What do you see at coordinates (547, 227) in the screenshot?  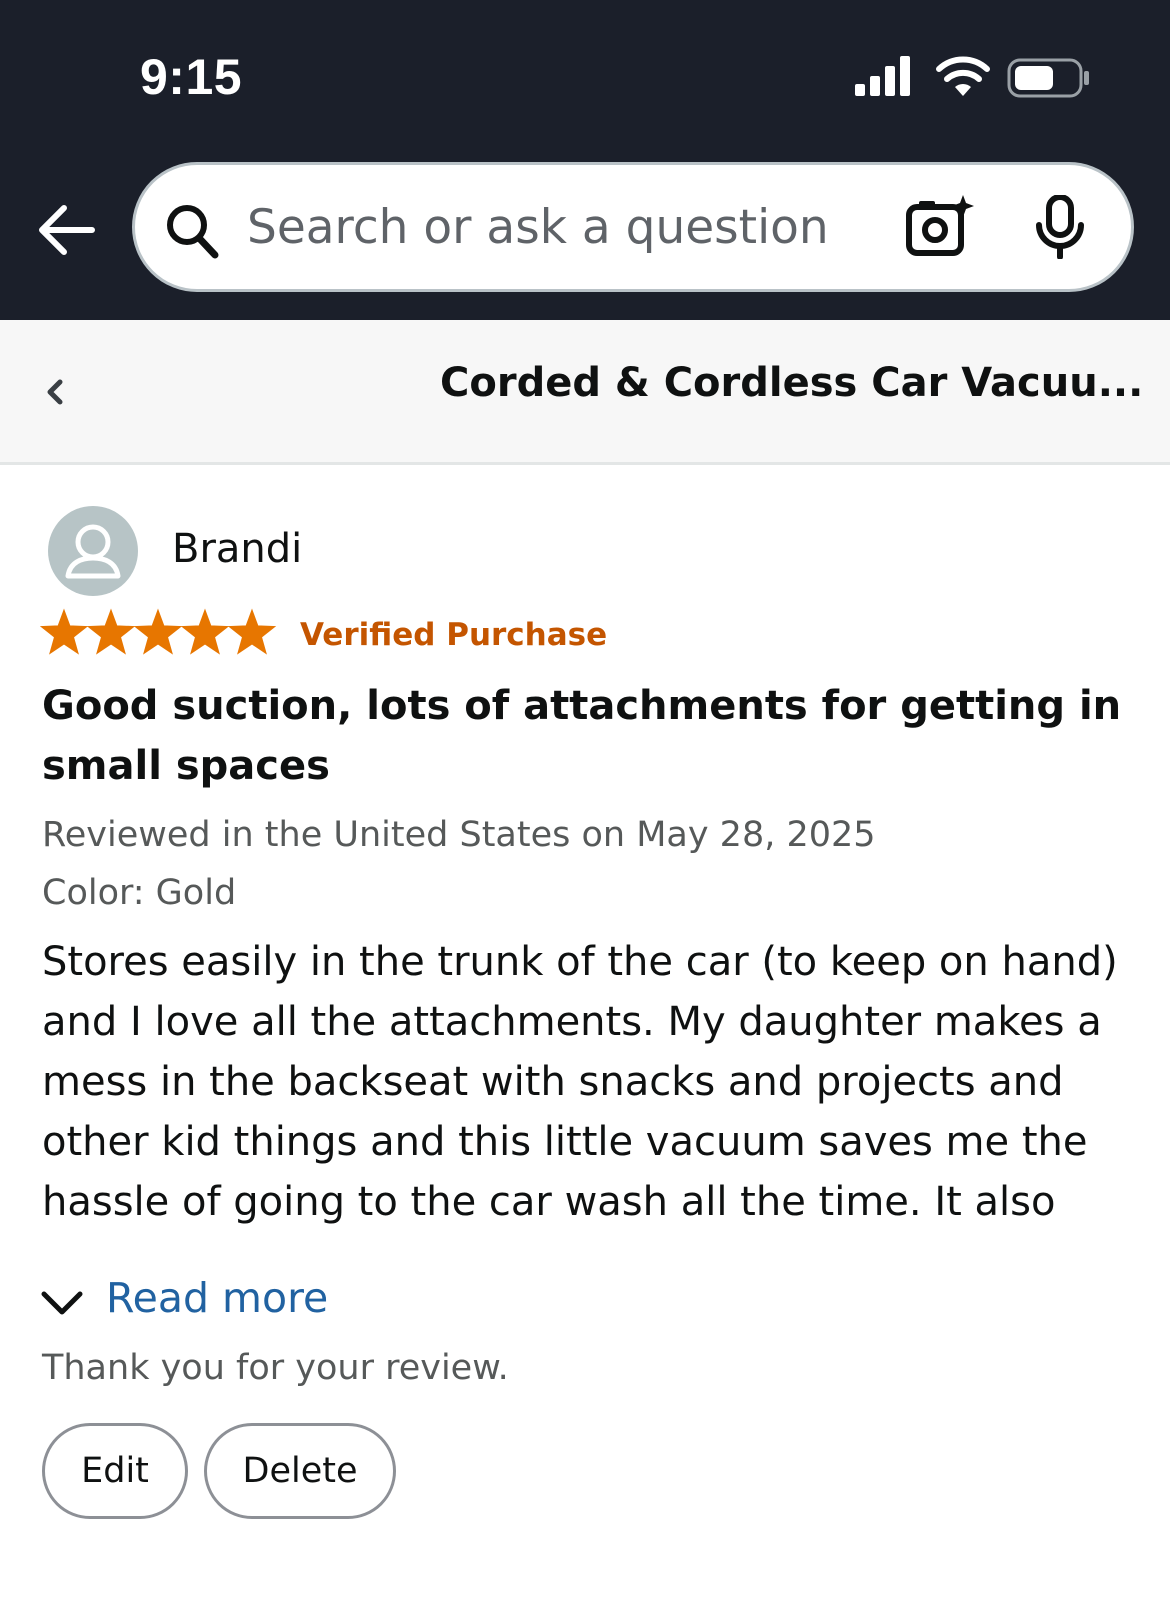 I see `search-input` at bounding box center [547, 227].